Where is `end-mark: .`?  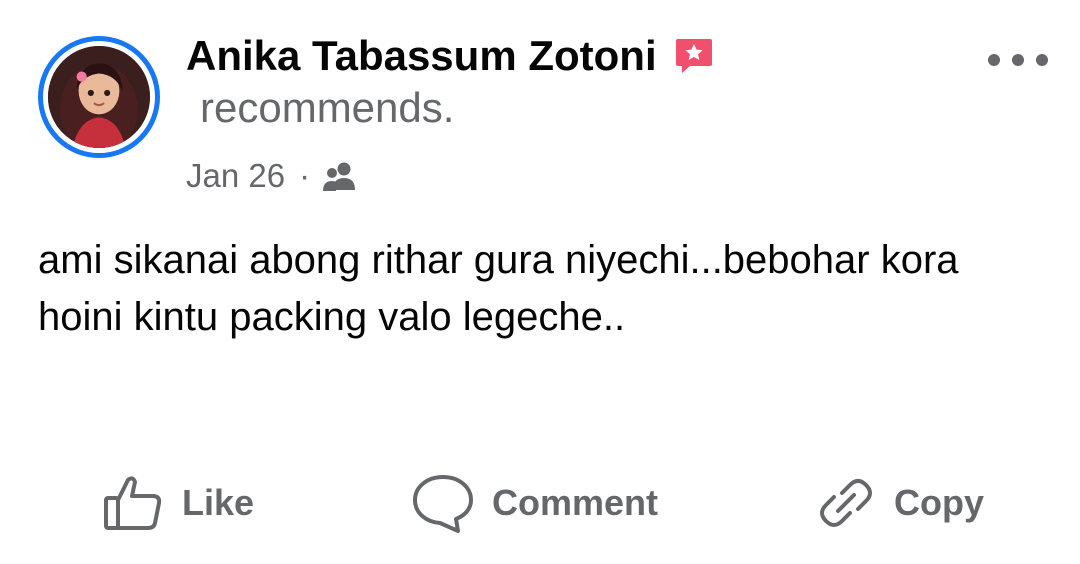 end-mark: . is located at coordinates (448, 107).